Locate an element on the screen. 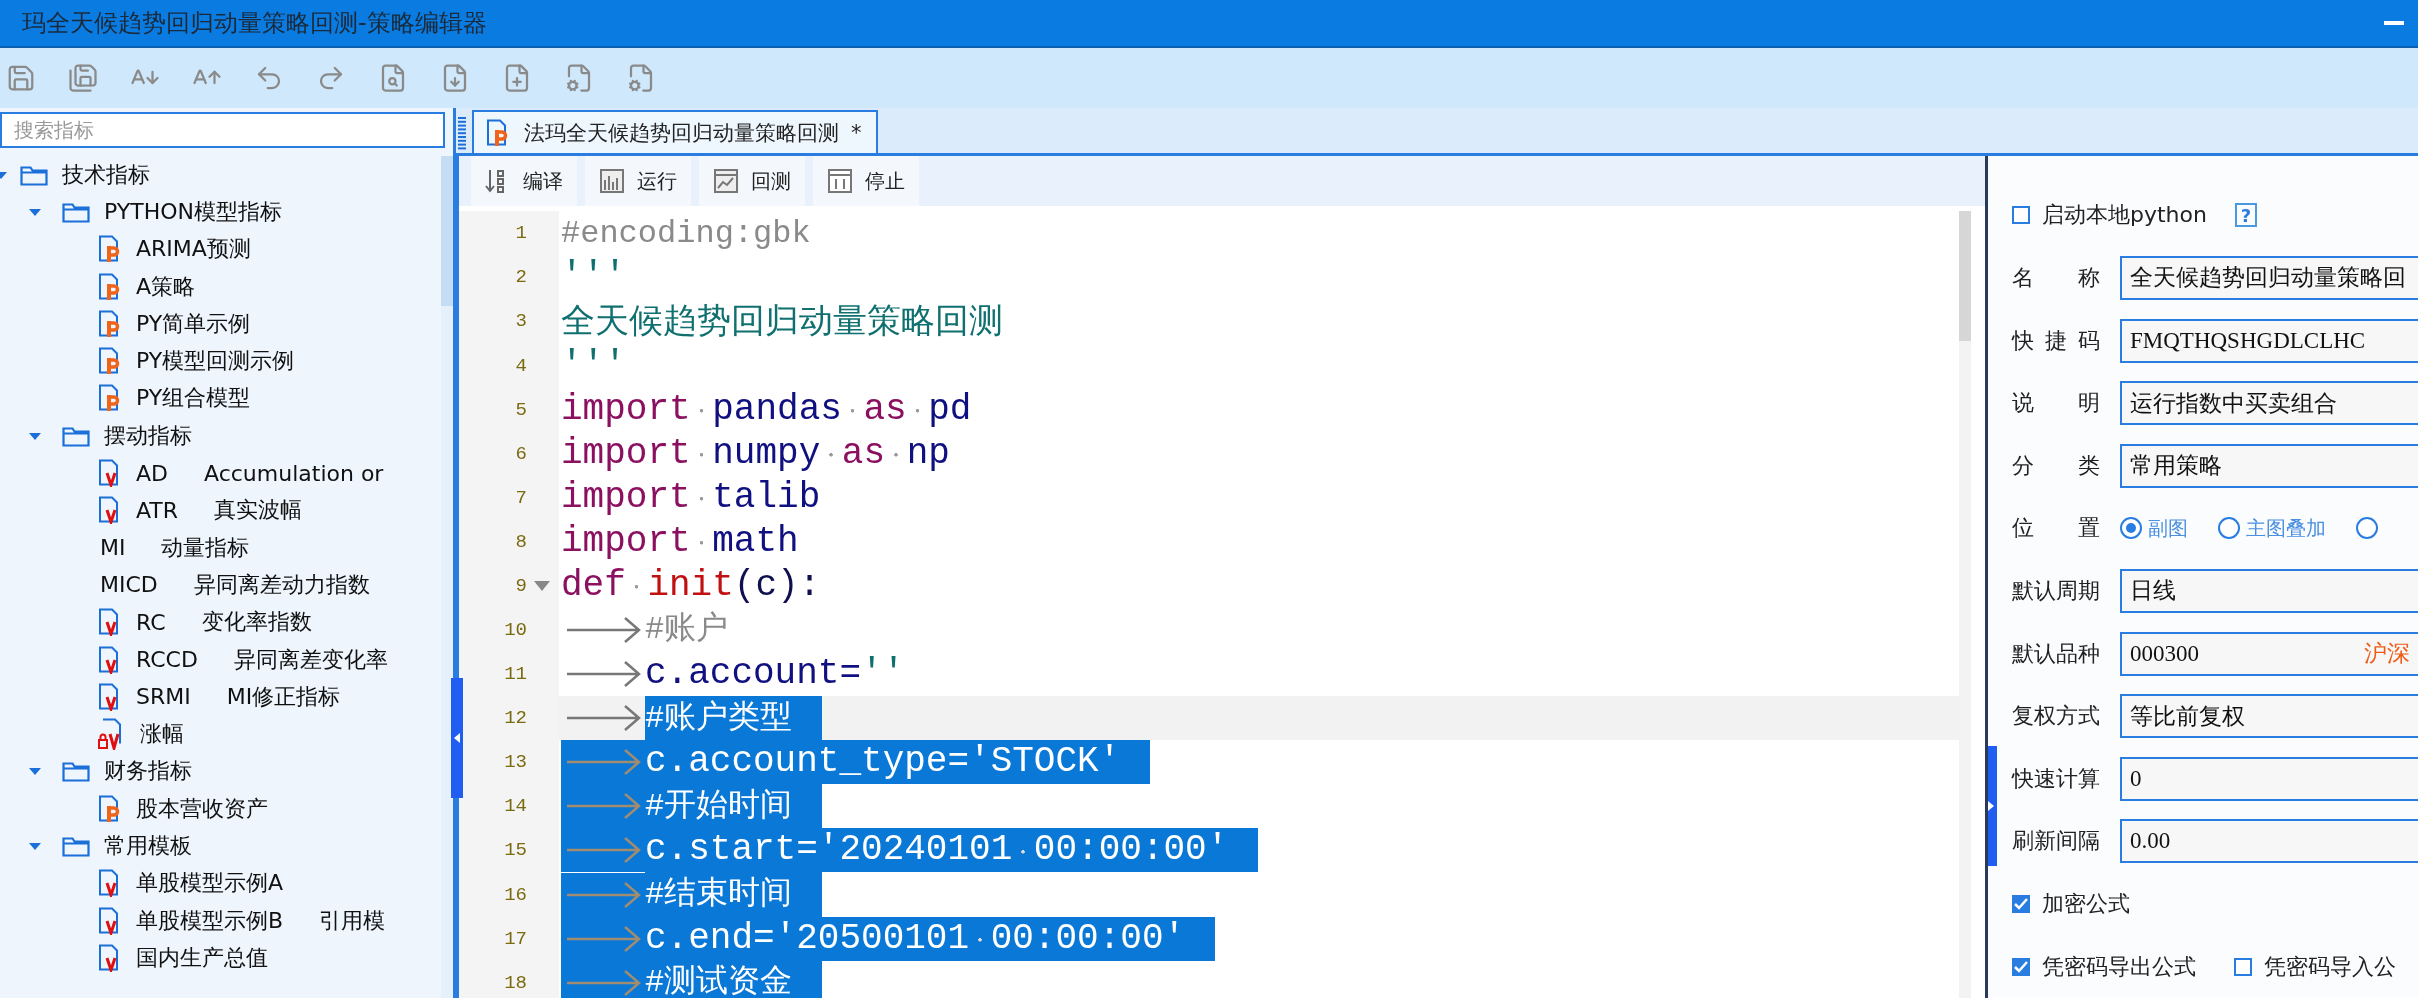  code-text: c.account_type='STOCK' is located at coordinates (898, 762).